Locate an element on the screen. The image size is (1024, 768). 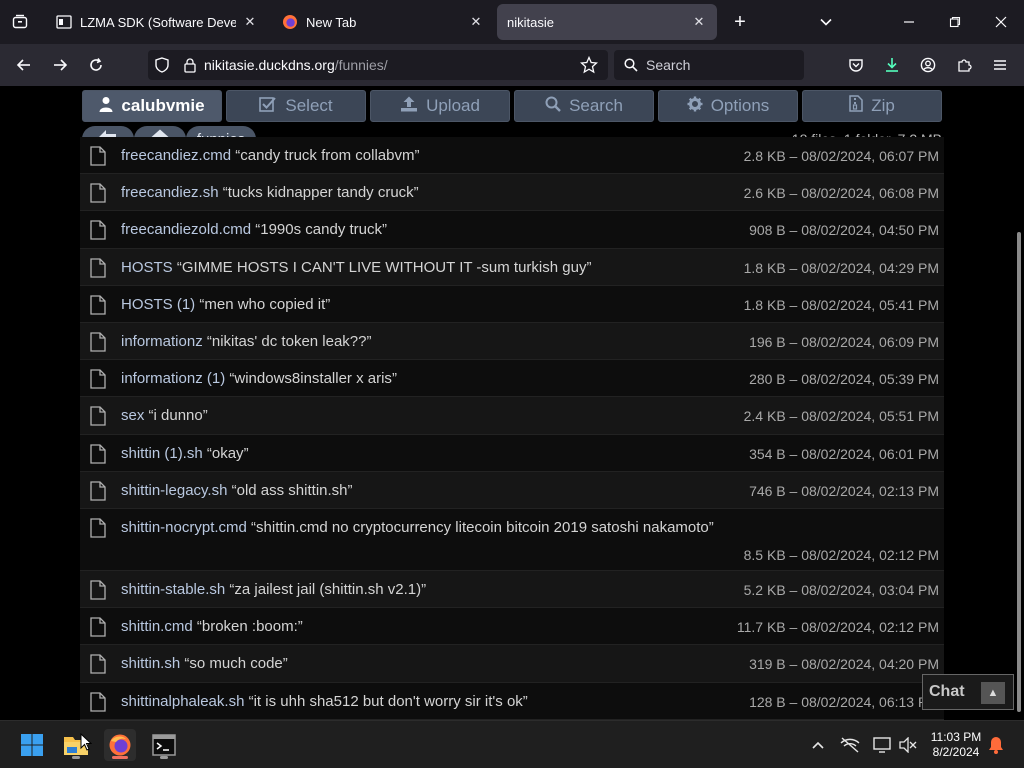
file-name-link: informationz (1) is located at coordinates (173, 378).